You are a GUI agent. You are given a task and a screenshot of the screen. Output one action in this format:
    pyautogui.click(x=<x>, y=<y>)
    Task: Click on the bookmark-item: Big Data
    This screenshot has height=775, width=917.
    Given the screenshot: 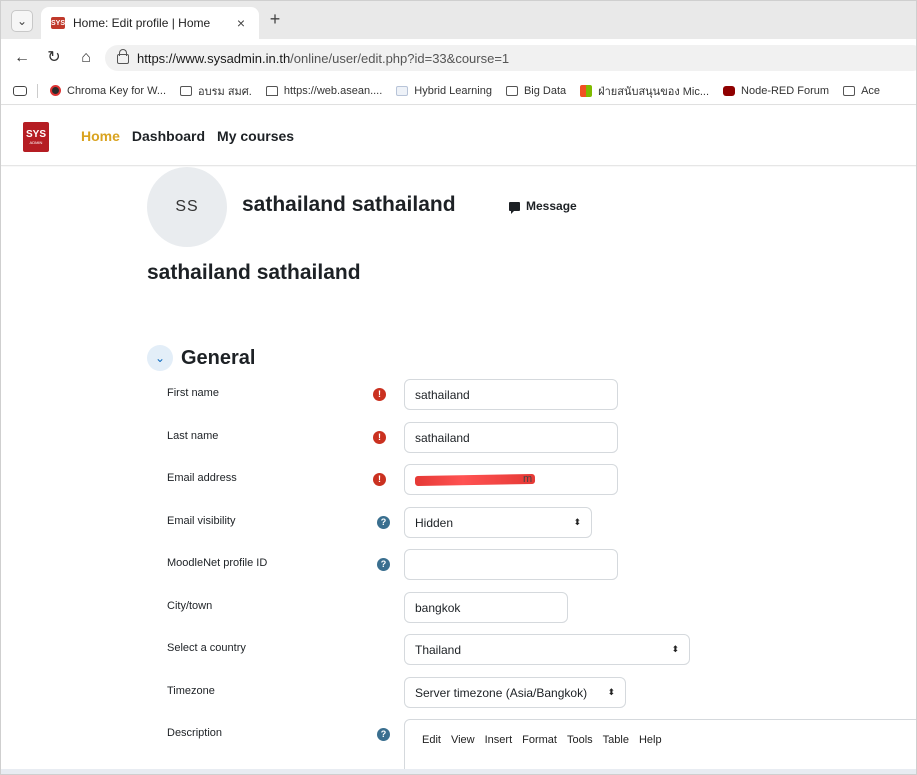 What is the action you would take?
    pyautogui.click(x=535, y=91)
    